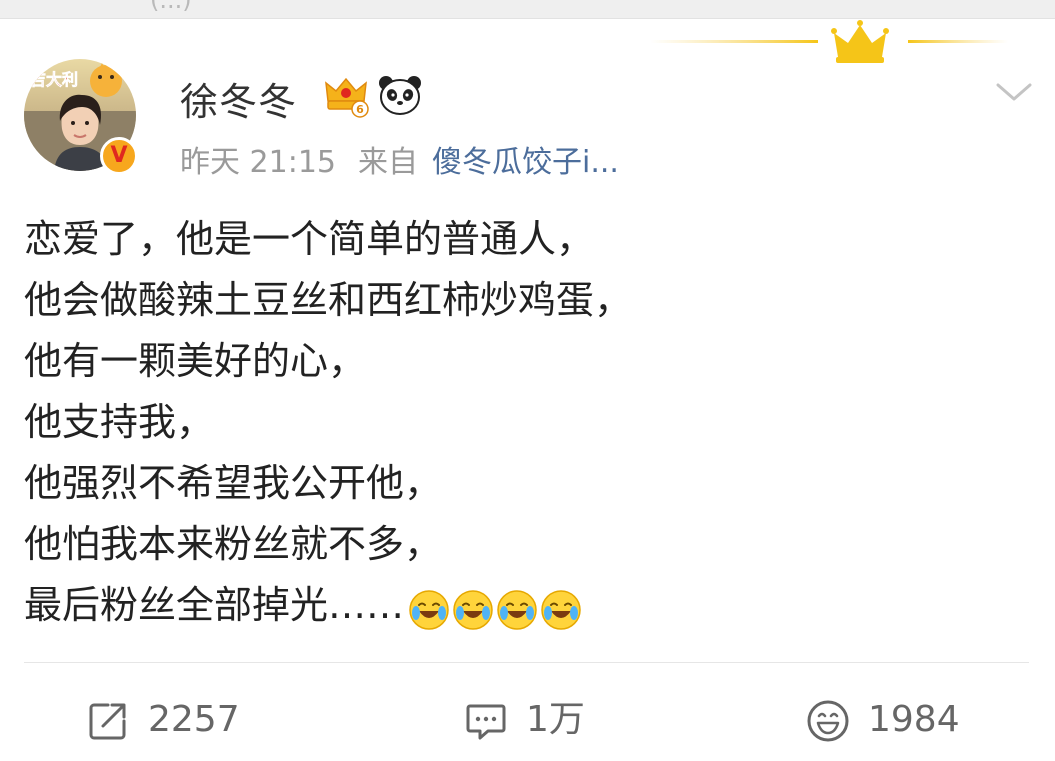  I want to click on comment-count: 1万, so click(555, 719).